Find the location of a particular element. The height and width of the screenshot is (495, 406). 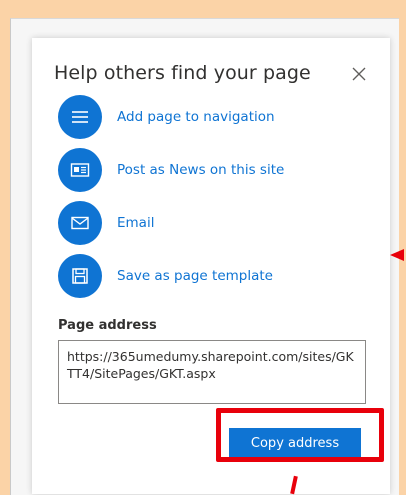

menu-icon is located at coordinates (80, 117).